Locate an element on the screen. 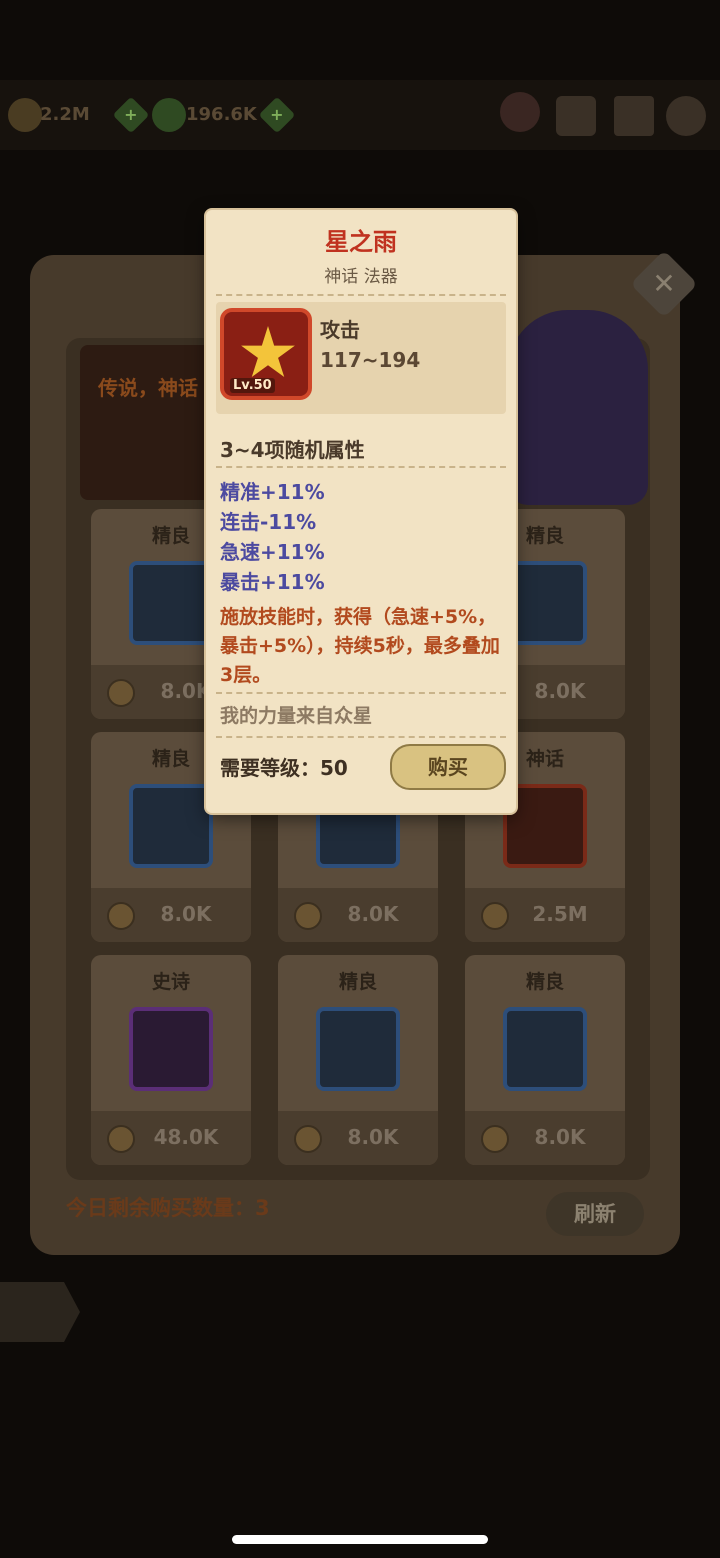 The image size is (720, 1558). gold-coin-icon is located at coordinates (25, 115).